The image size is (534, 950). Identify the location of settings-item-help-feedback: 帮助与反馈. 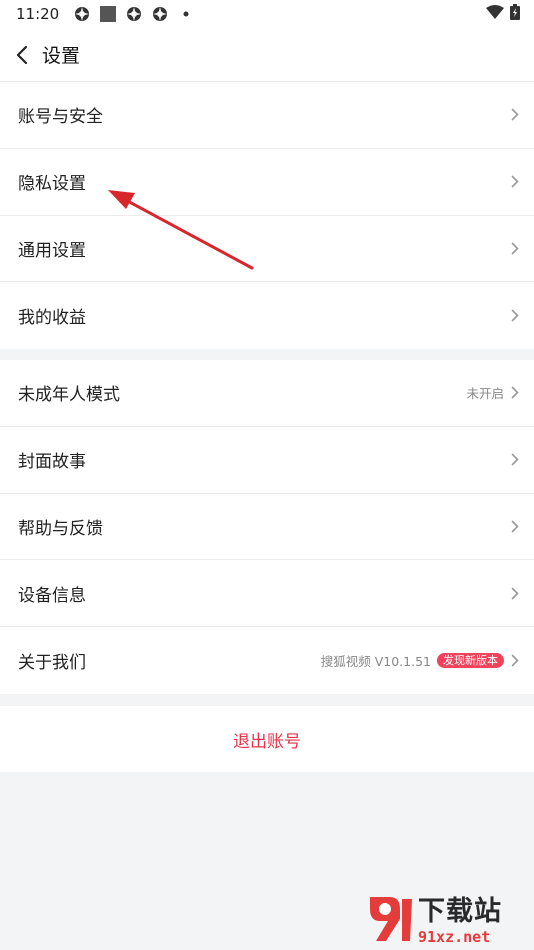
(267, 527).